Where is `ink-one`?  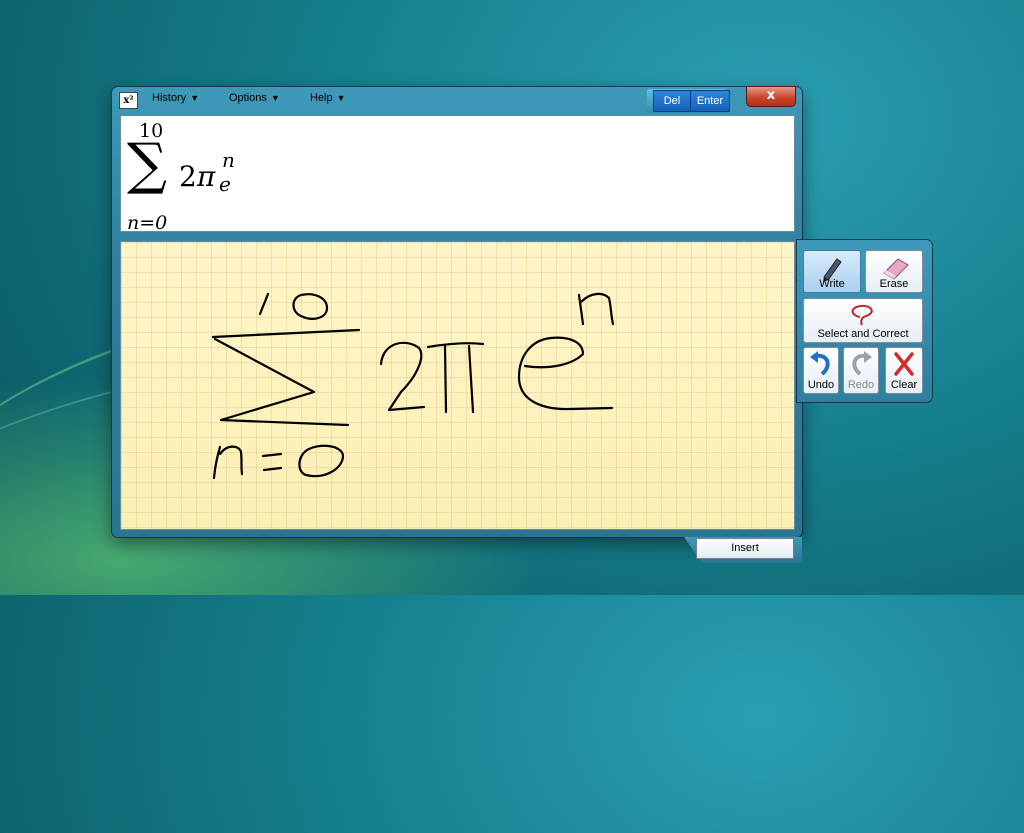
ink-one is located at coordinates (264, 304).